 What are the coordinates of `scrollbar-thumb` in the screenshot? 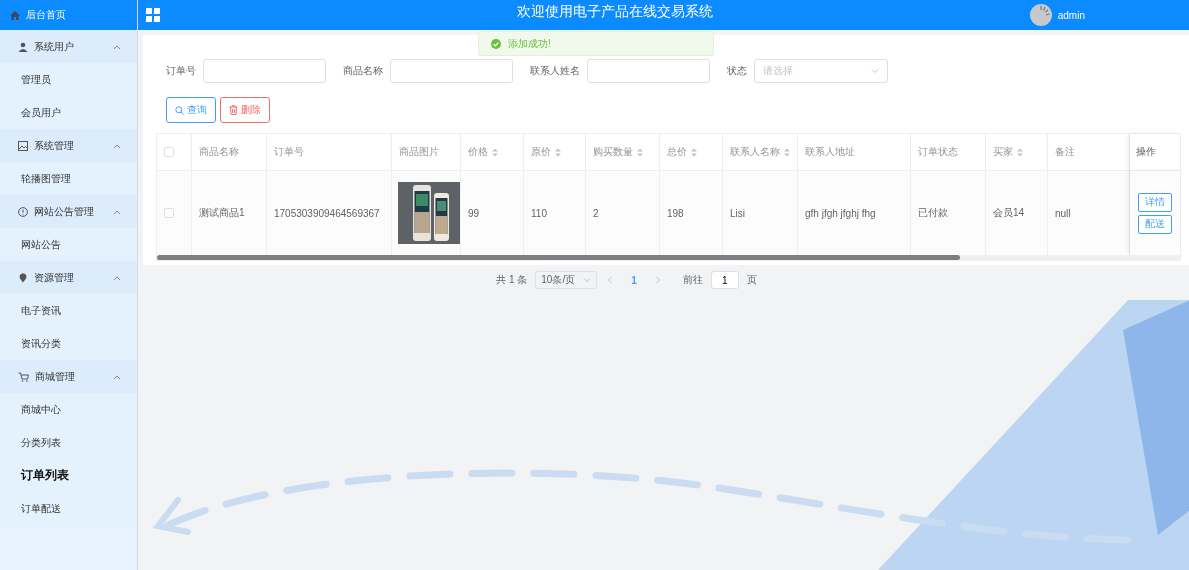 It's located at (558, 257).